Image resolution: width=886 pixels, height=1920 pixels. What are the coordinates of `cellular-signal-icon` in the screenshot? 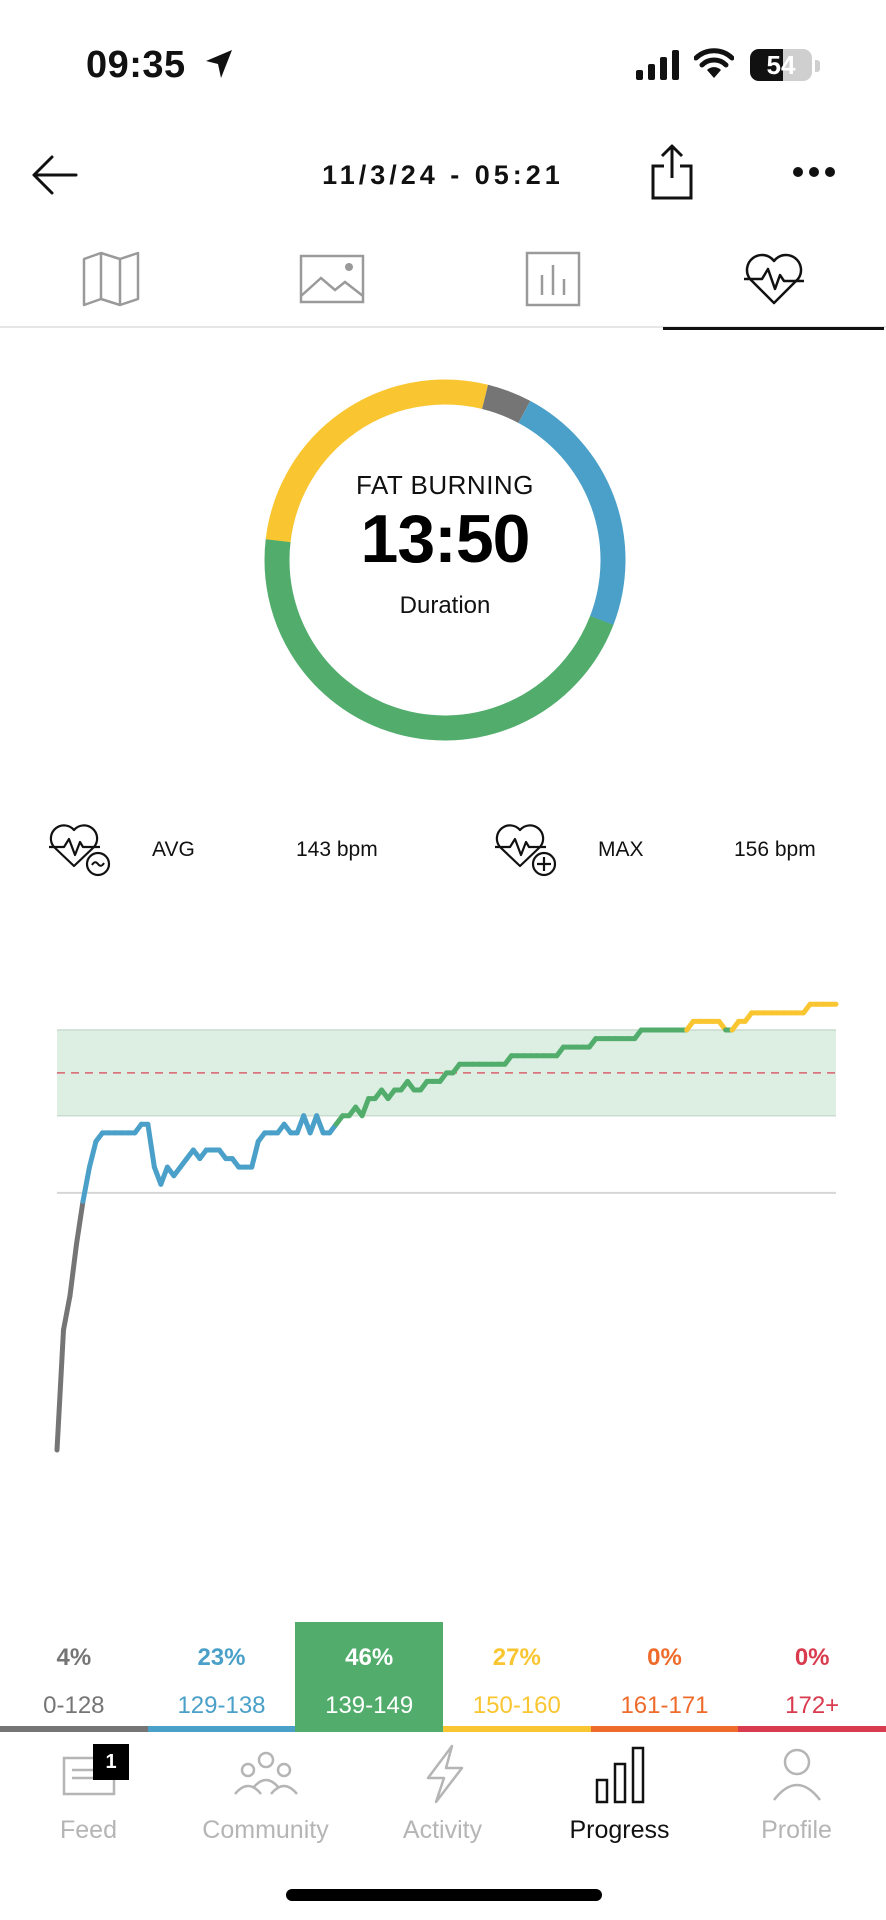 It's located at (657, 65).